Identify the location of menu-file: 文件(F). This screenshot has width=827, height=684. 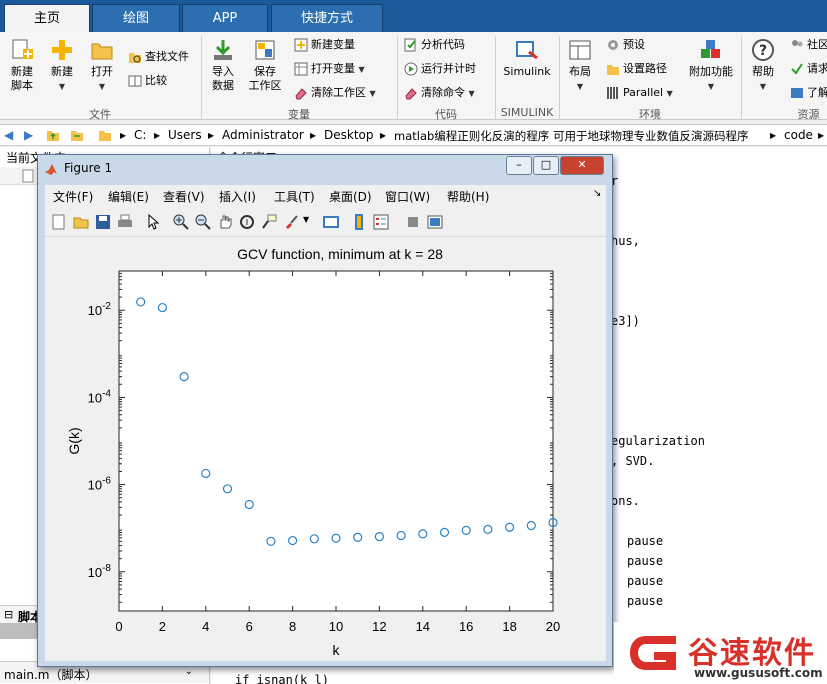
(73, 196).